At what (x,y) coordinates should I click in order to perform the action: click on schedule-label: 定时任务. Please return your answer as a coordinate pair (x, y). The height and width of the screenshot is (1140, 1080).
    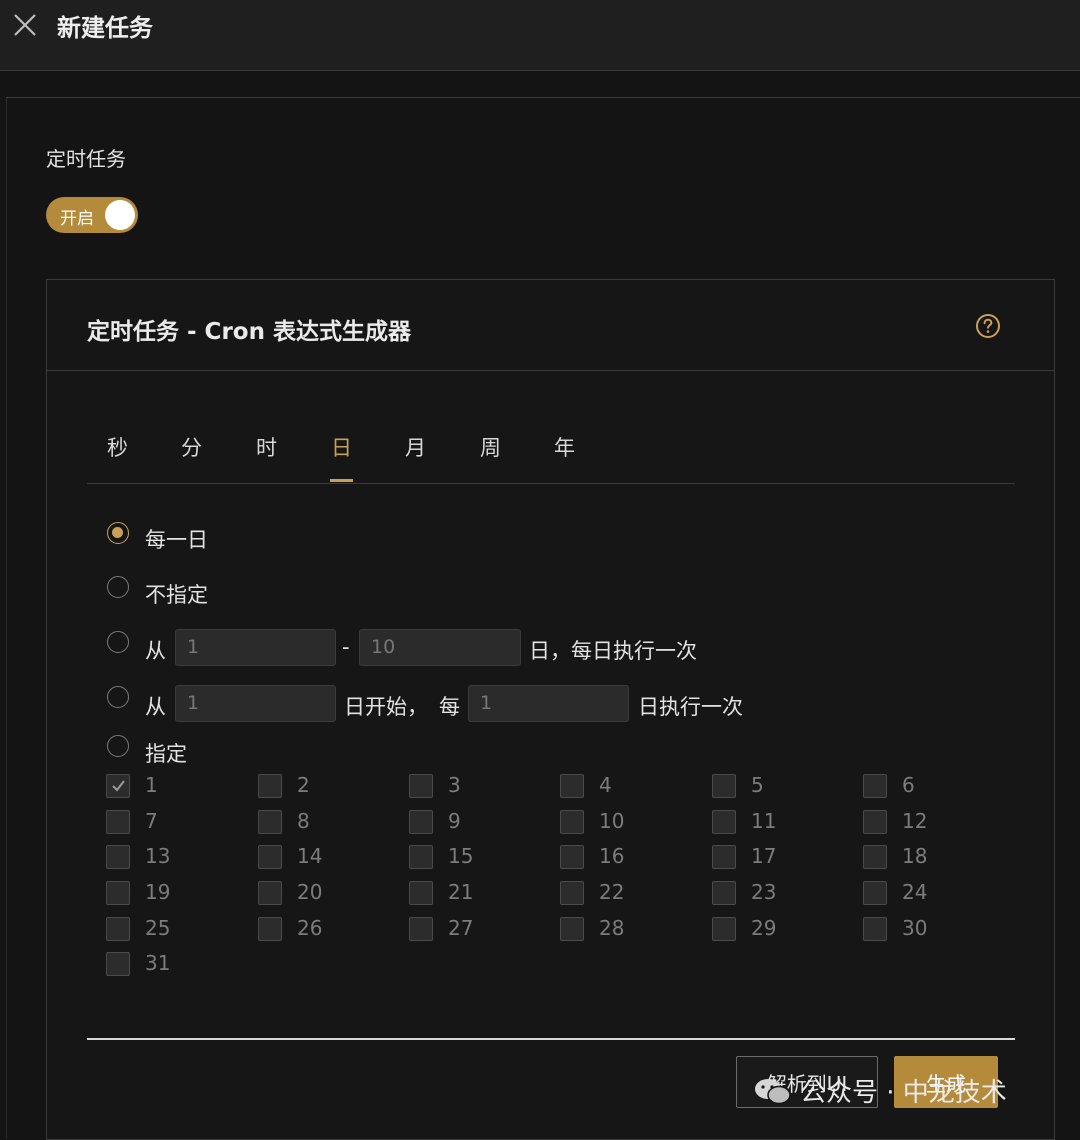
    Looking at the image, I should click on (86, 159).